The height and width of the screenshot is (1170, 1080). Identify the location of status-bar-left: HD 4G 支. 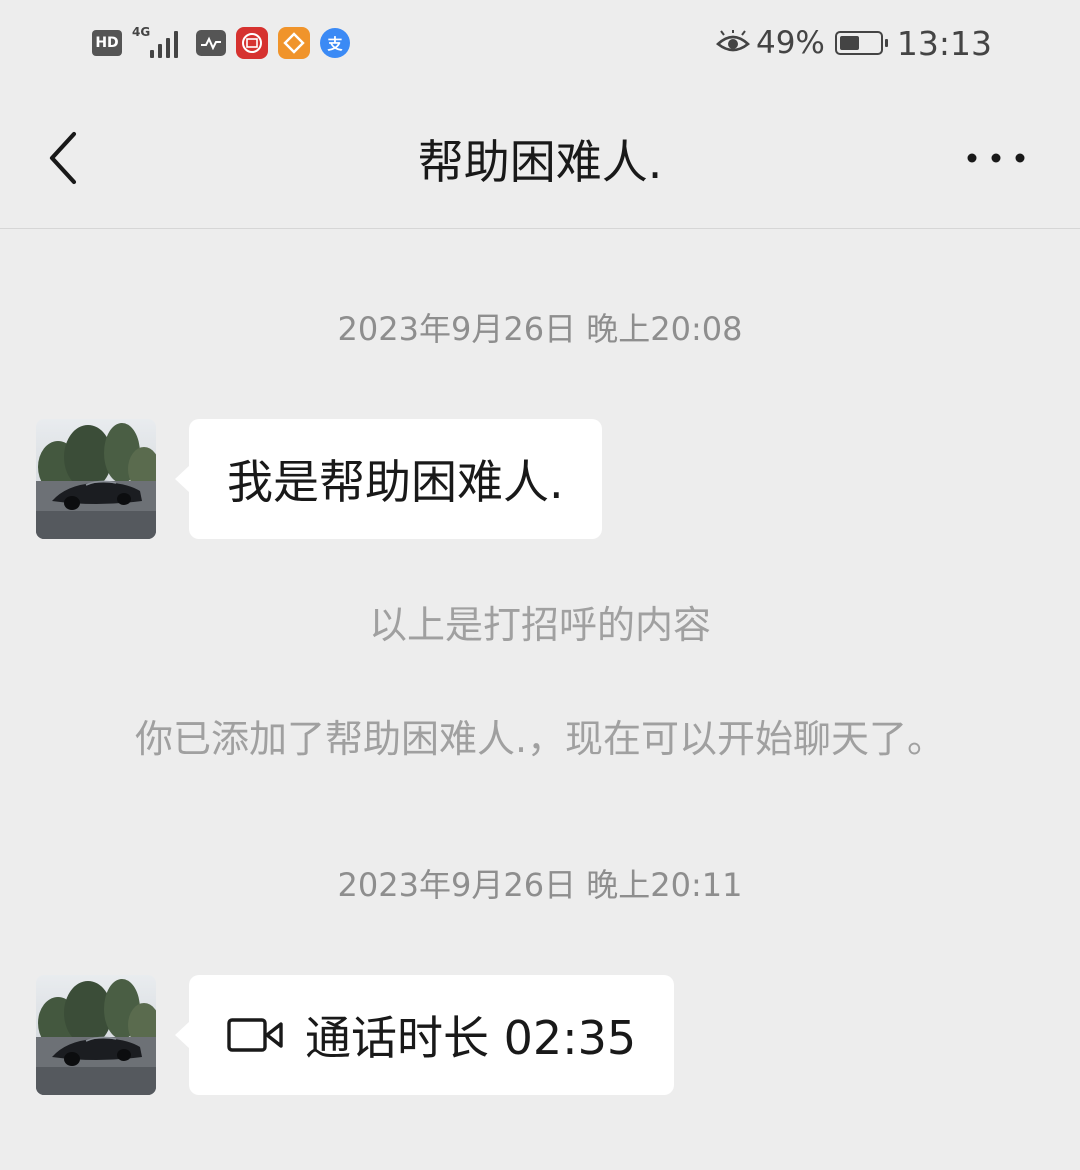
(226, 42).